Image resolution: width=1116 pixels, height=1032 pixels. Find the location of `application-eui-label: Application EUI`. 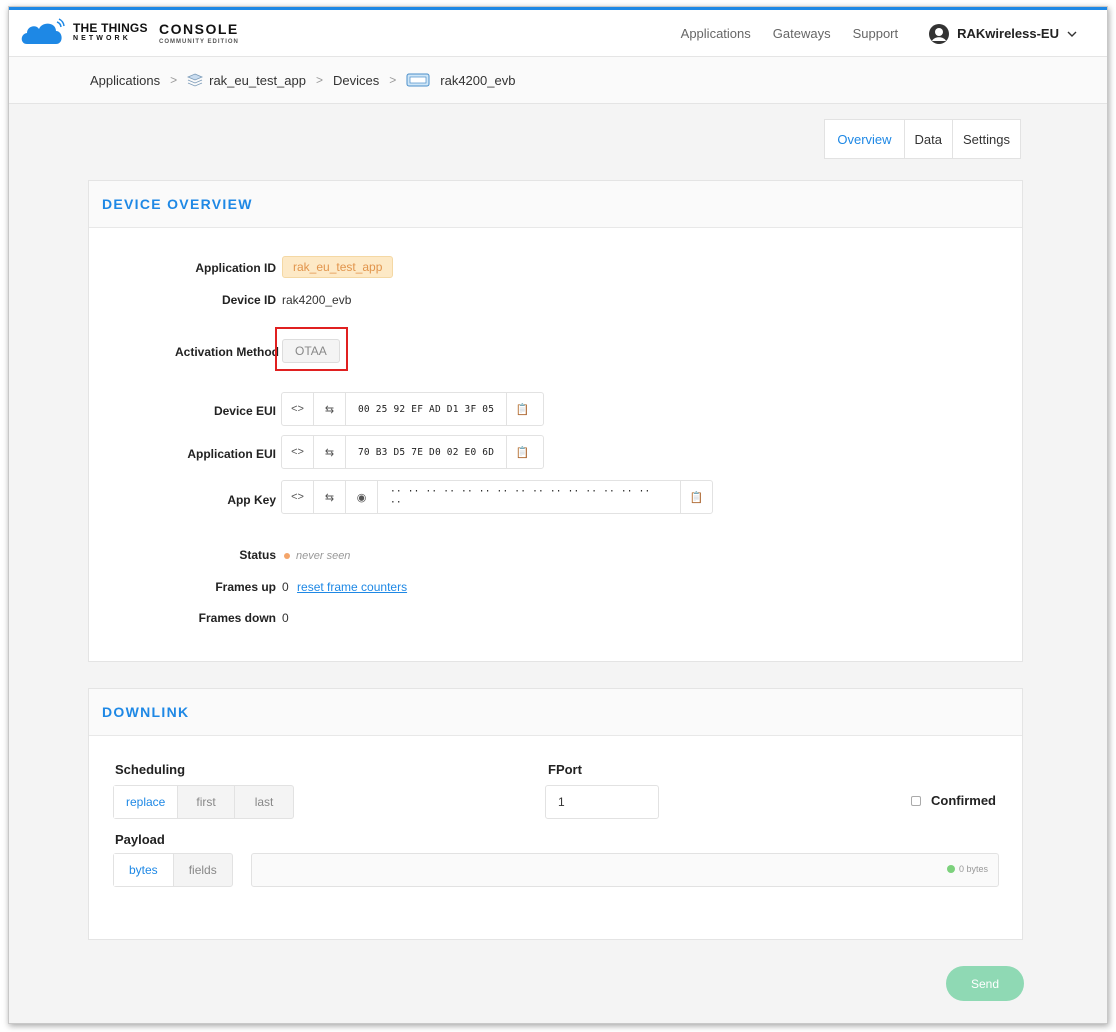

application-eui-label: Application EUI is located at coordinates (231, 454).